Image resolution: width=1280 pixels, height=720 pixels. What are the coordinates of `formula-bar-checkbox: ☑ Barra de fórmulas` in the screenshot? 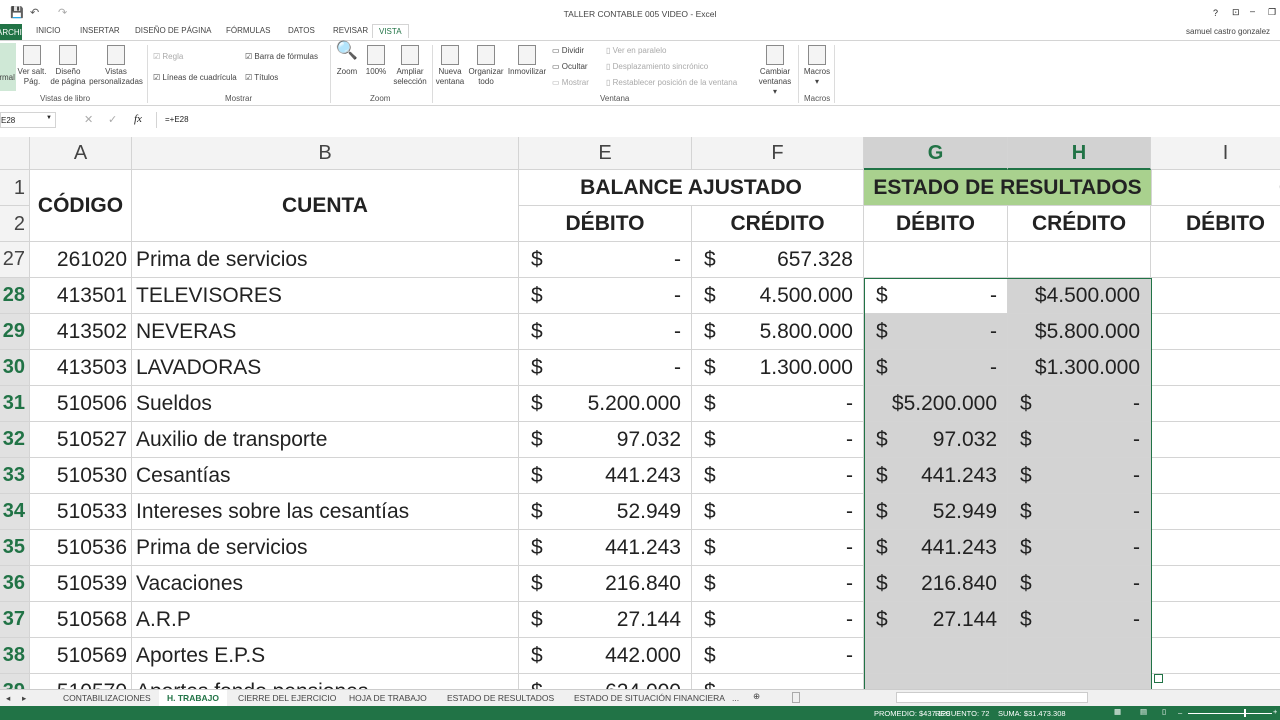 It's located at (281, 57).